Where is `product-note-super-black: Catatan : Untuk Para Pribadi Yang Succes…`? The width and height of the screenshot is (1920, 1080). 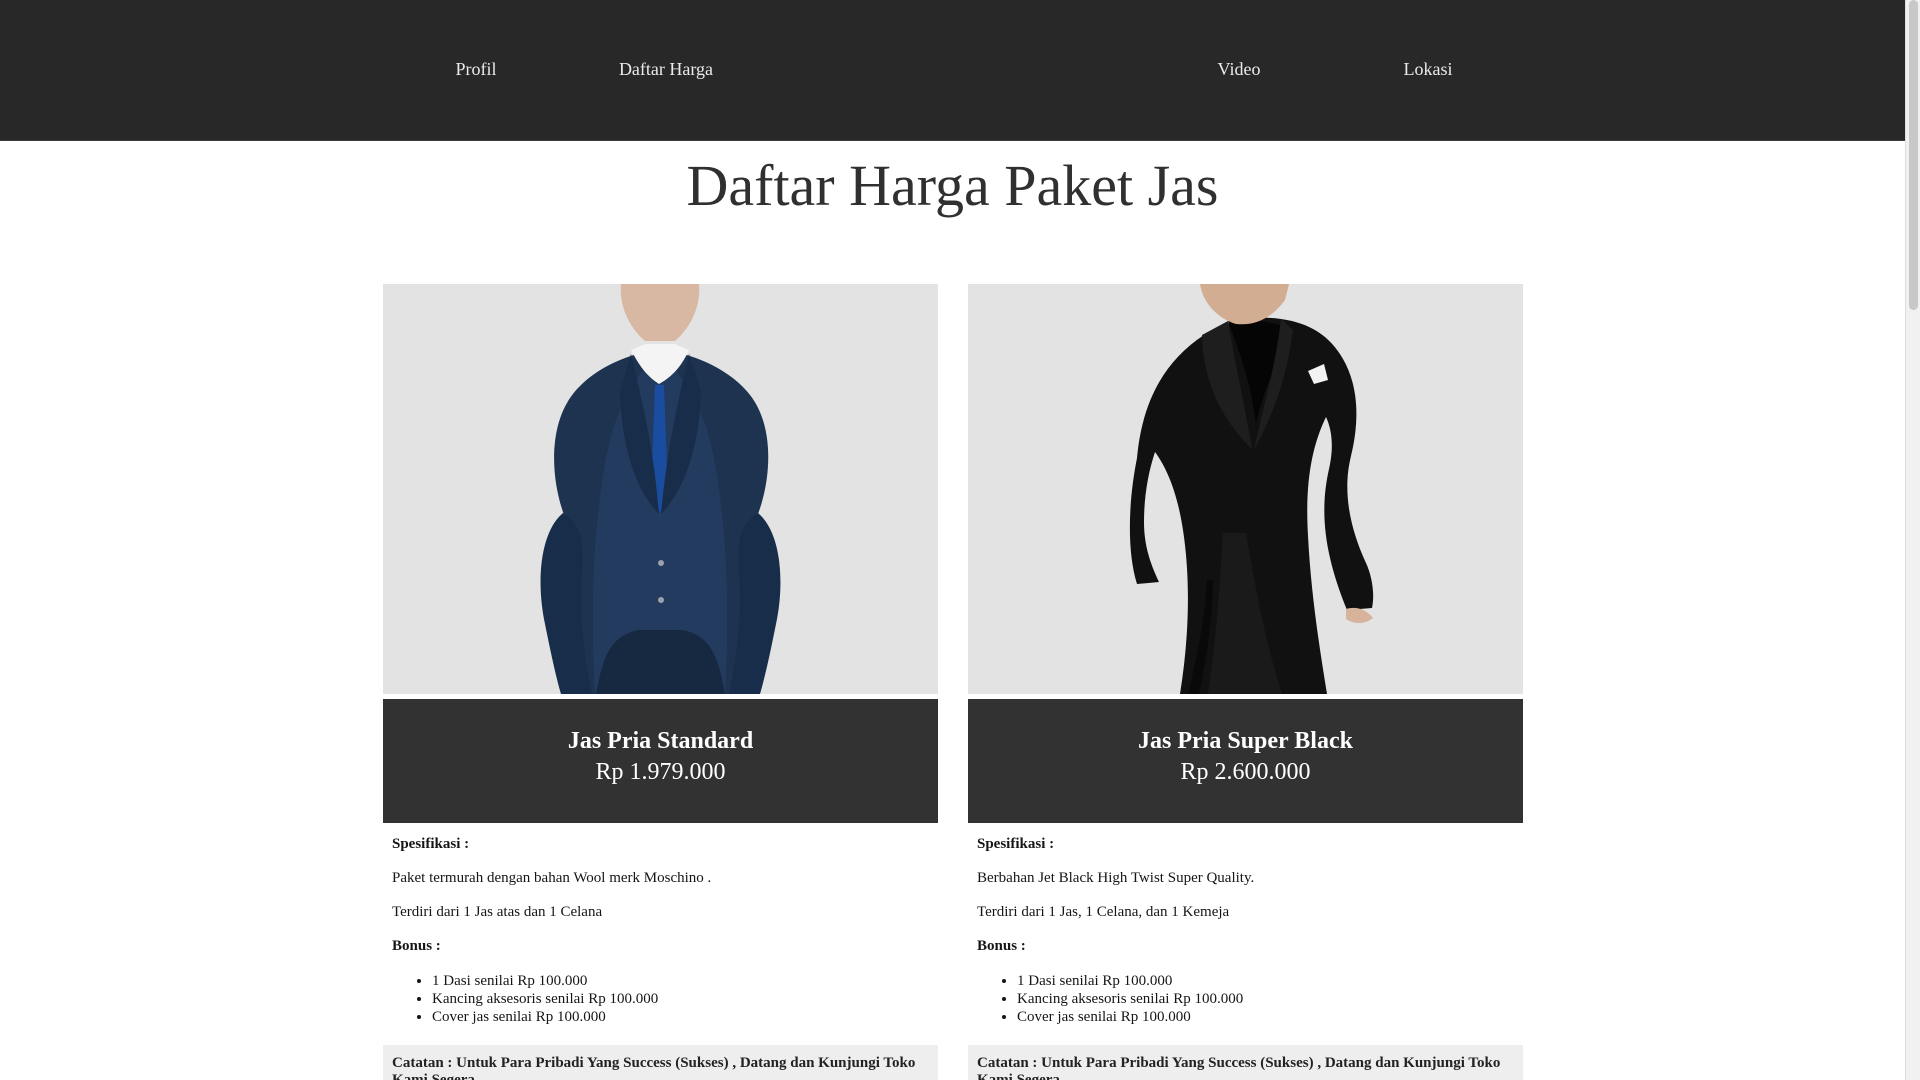
product-note-super-black: Catatan : Untuk Para Pribadi Yang Succes… is located at coordinates (1245, 1062).